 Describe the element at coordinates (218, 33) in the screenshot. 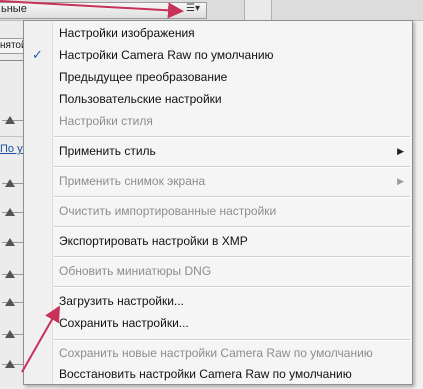

I see `menu-item-image-settings: Настройки изображения` at that location.